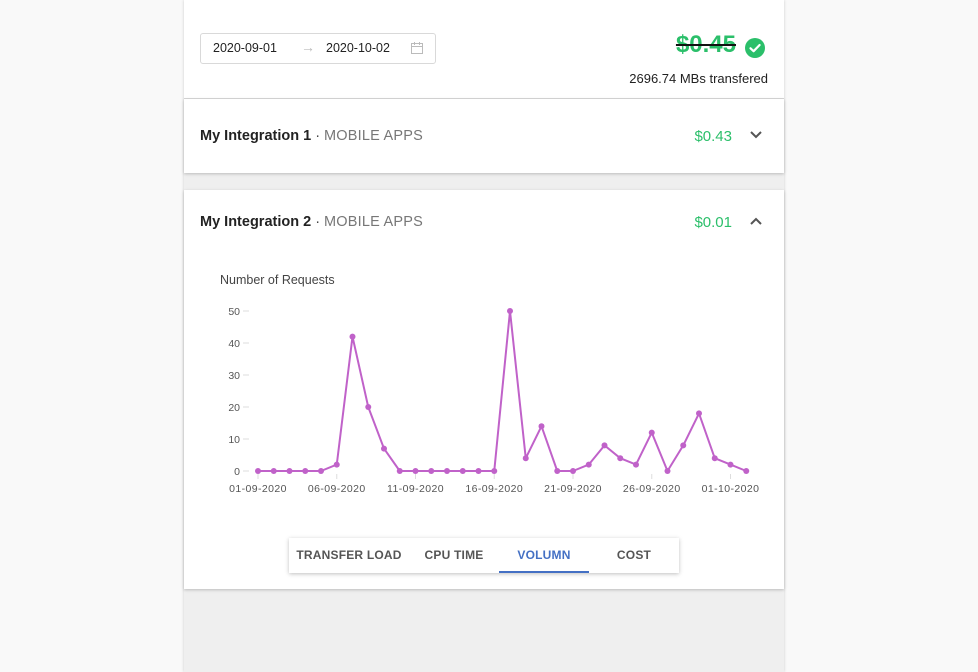 The image size is (978, 672). What do you see at coordinates (713, 136) in the screenshot?
I see `integration-price: $0.43` at bounding box center [713, 136].